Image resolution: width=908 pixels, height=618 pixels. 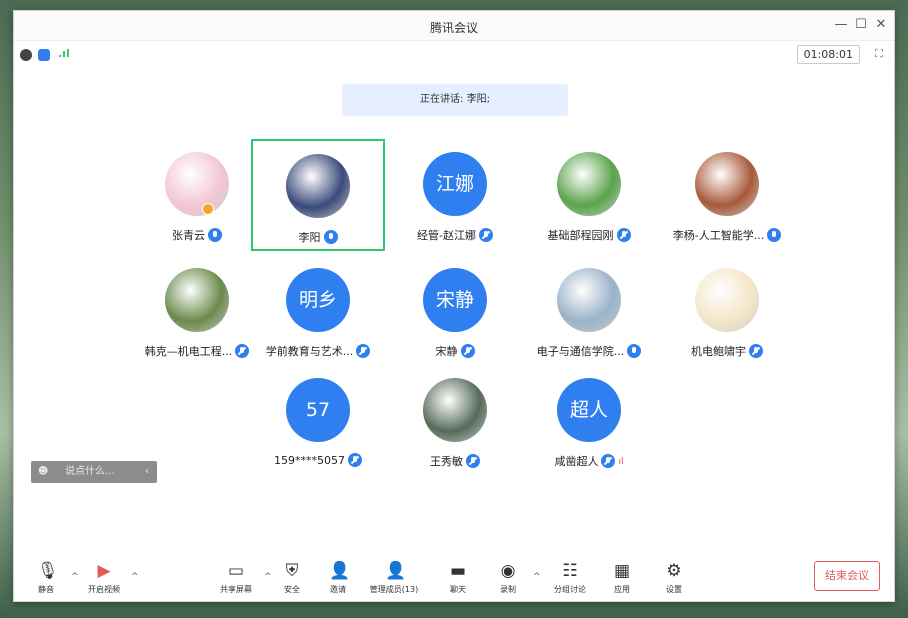 What do you see at coordinates (841, 24) in the screenshot?
I see `minimize-icon: —` at bounding box center [841, 24].